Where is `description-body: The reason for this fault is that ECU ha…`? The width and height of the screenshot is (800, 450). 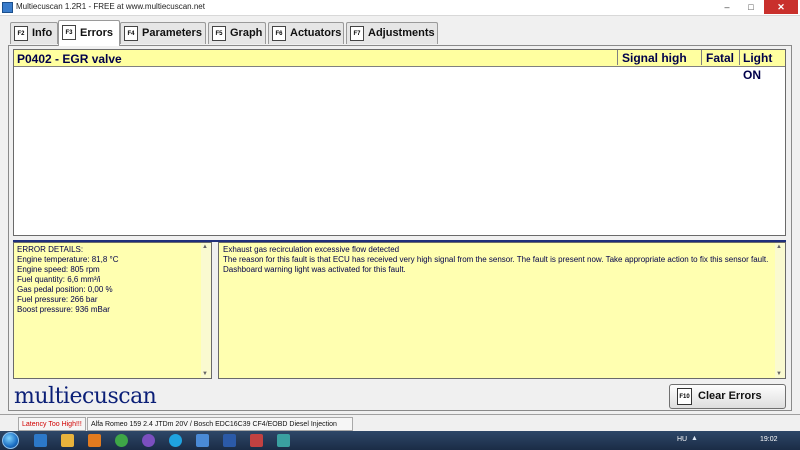 description-body: The reason for this fault is that ECU ha… is located at coordinates (496, 264).